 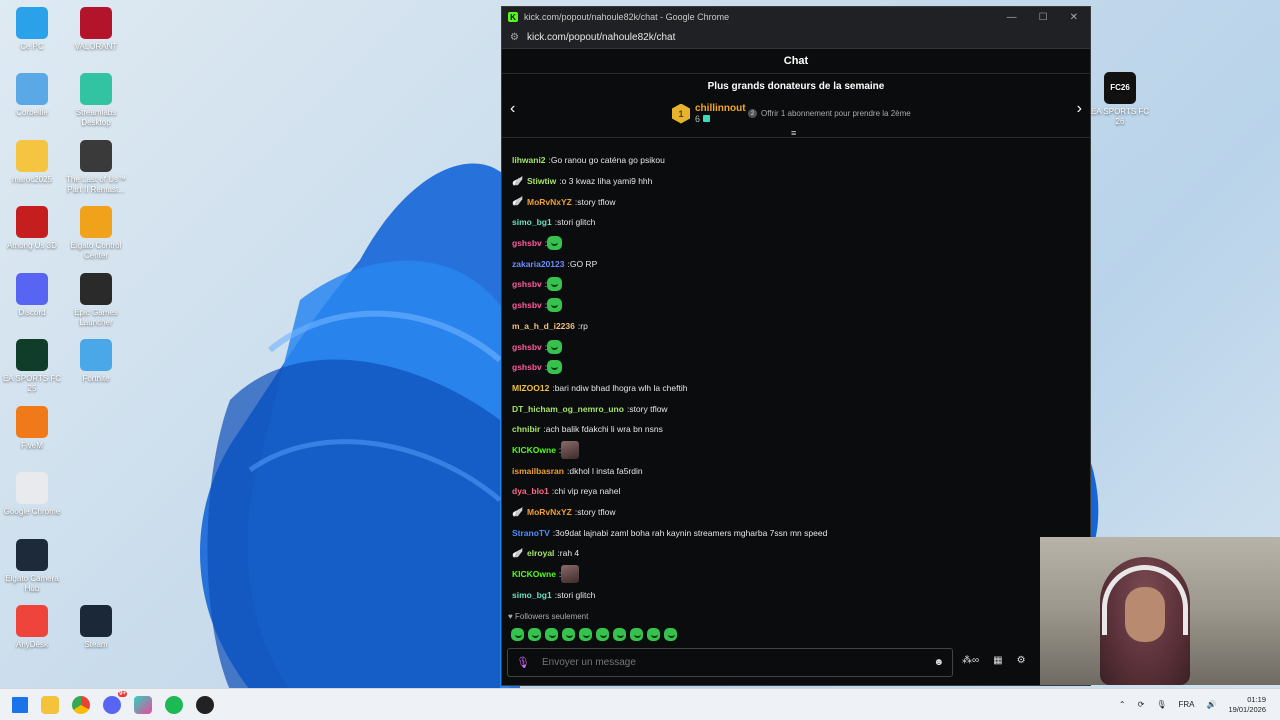 What do you see at coordinates (997, 660) in the screenshot?
I see `store-icon: ▦` at bounding box center [997, 660].